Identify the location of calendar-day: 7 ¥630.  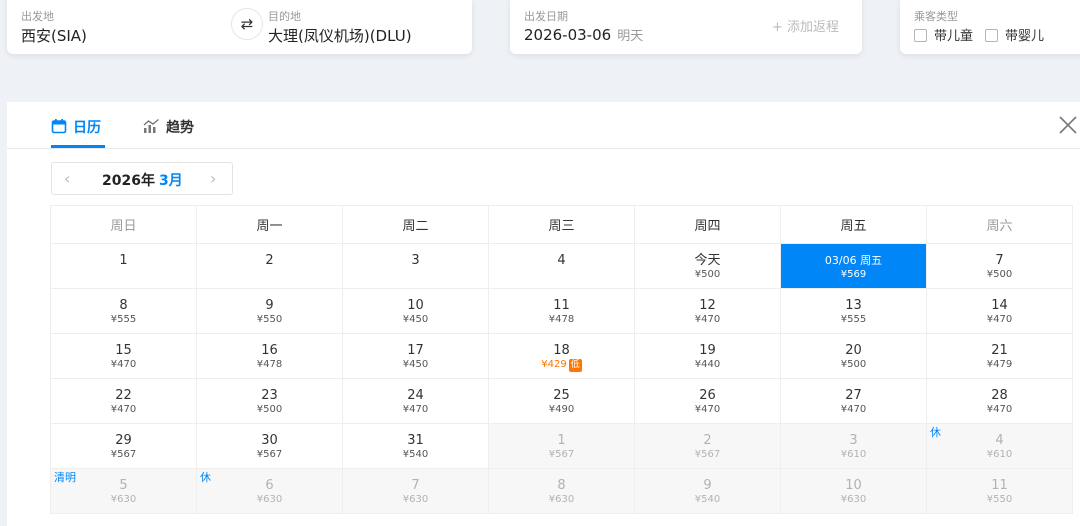
(415, 491).